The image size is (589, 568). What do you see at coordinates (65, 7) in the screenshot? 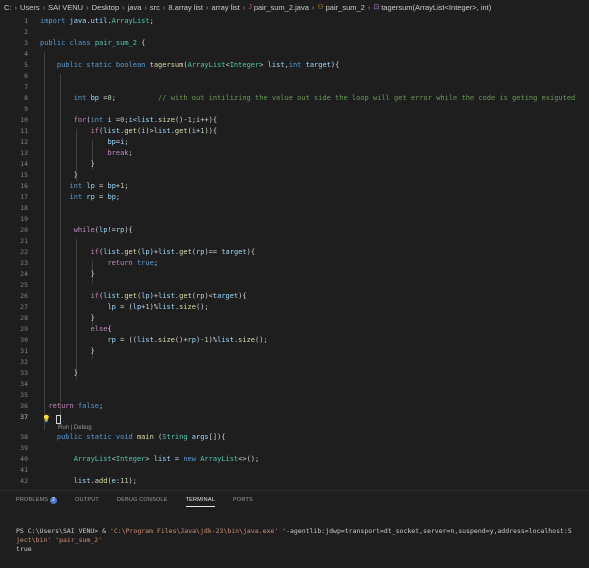
I see `breadcrumb-item-user: SAI VENU` at bounding box center [65, 7].